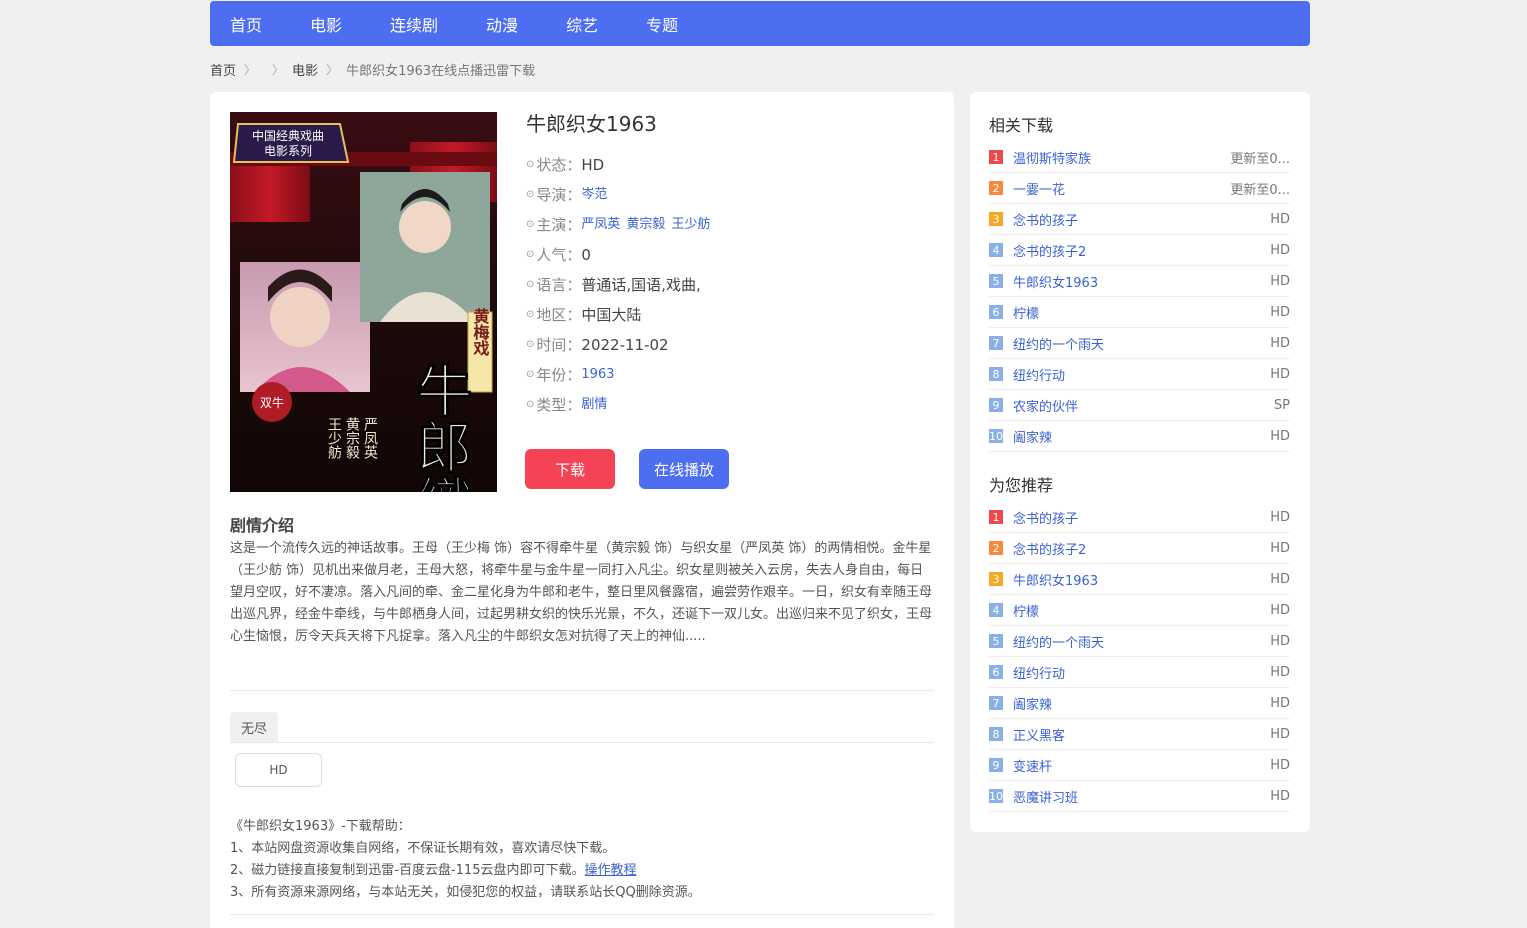  I want to click on help-line-3: 3、所有资源来源网络，与本站无关，如侵犯您的权益，请联系站长QQ删除资源。, so click(465, 892).